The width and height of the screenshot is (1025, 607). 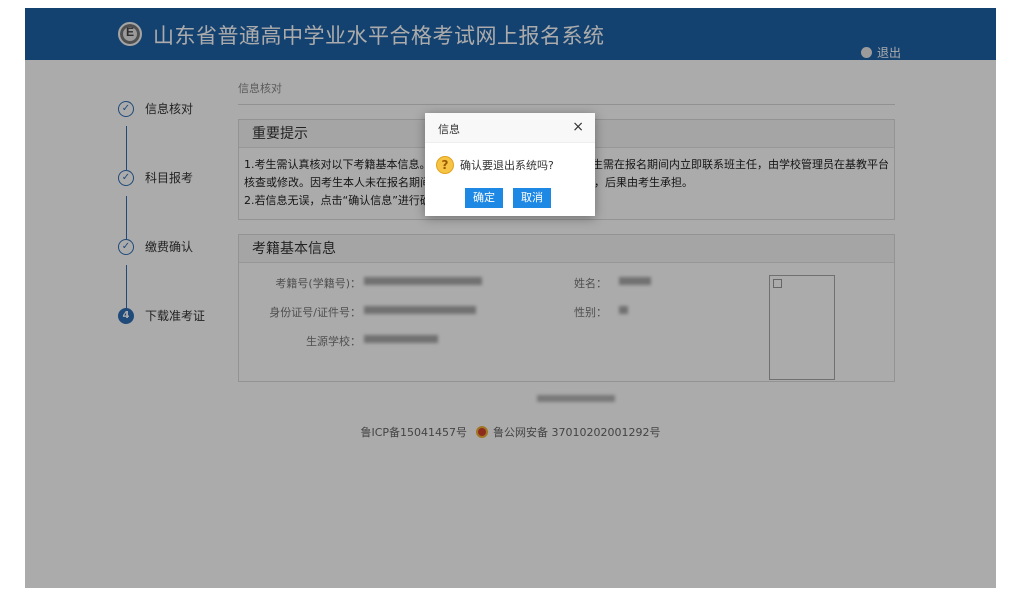 What do you see at coordinates (510, 128) in the screenshot?
I see `dialog-header: 信息 ×` at bounding box center [510, 128].